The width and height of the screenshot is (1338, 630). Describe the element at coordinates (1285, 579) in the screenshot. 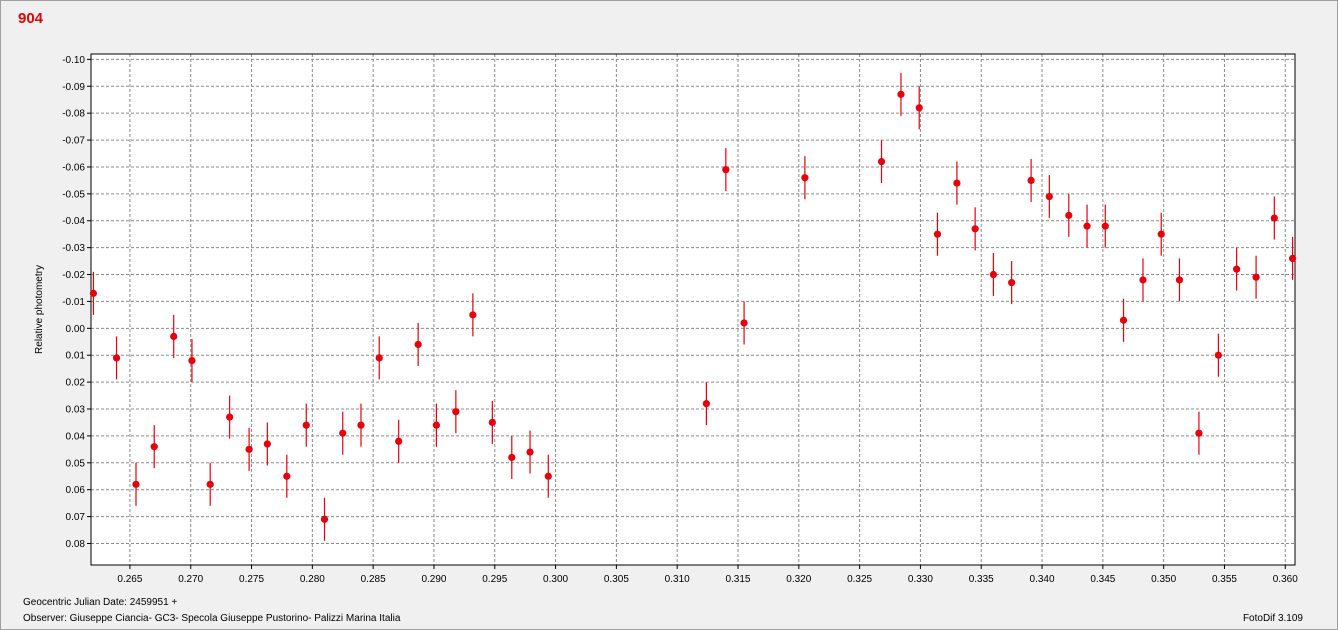

I see `x-tick-label: 0.360` at that location.